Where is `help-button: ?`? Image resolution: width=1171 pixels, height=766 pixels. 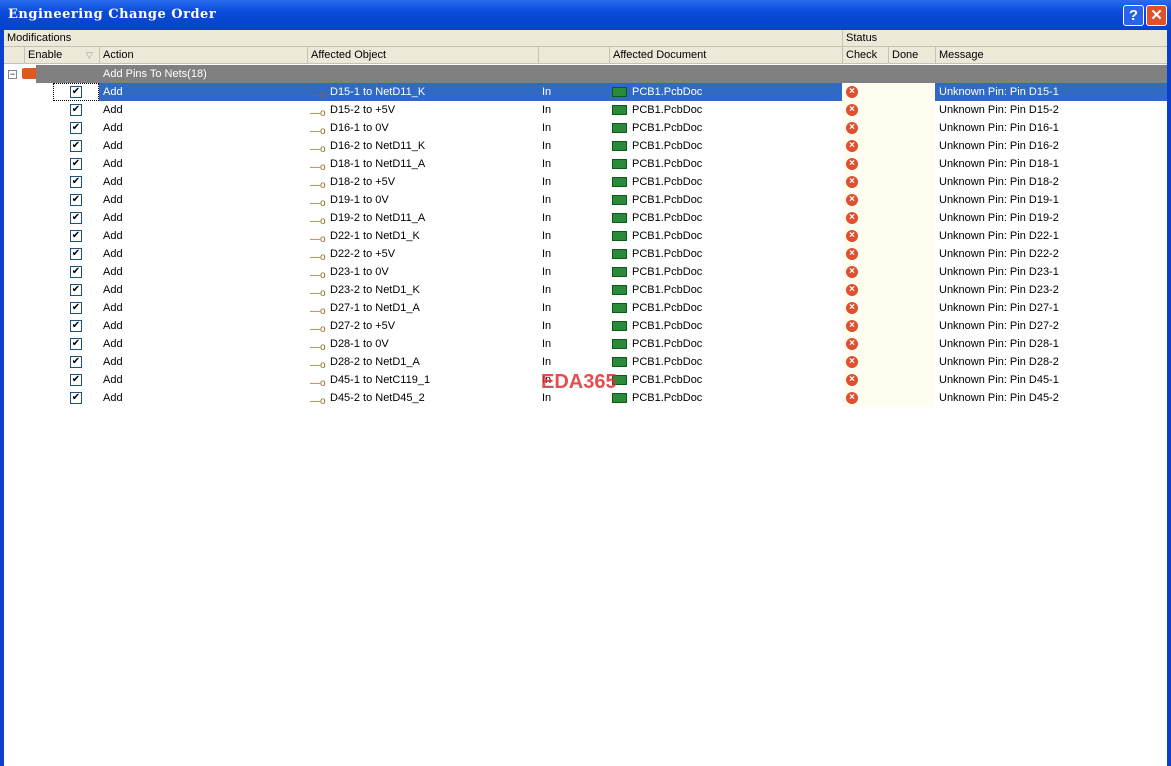
help-button: ? is located at coordinates (1133, 15).